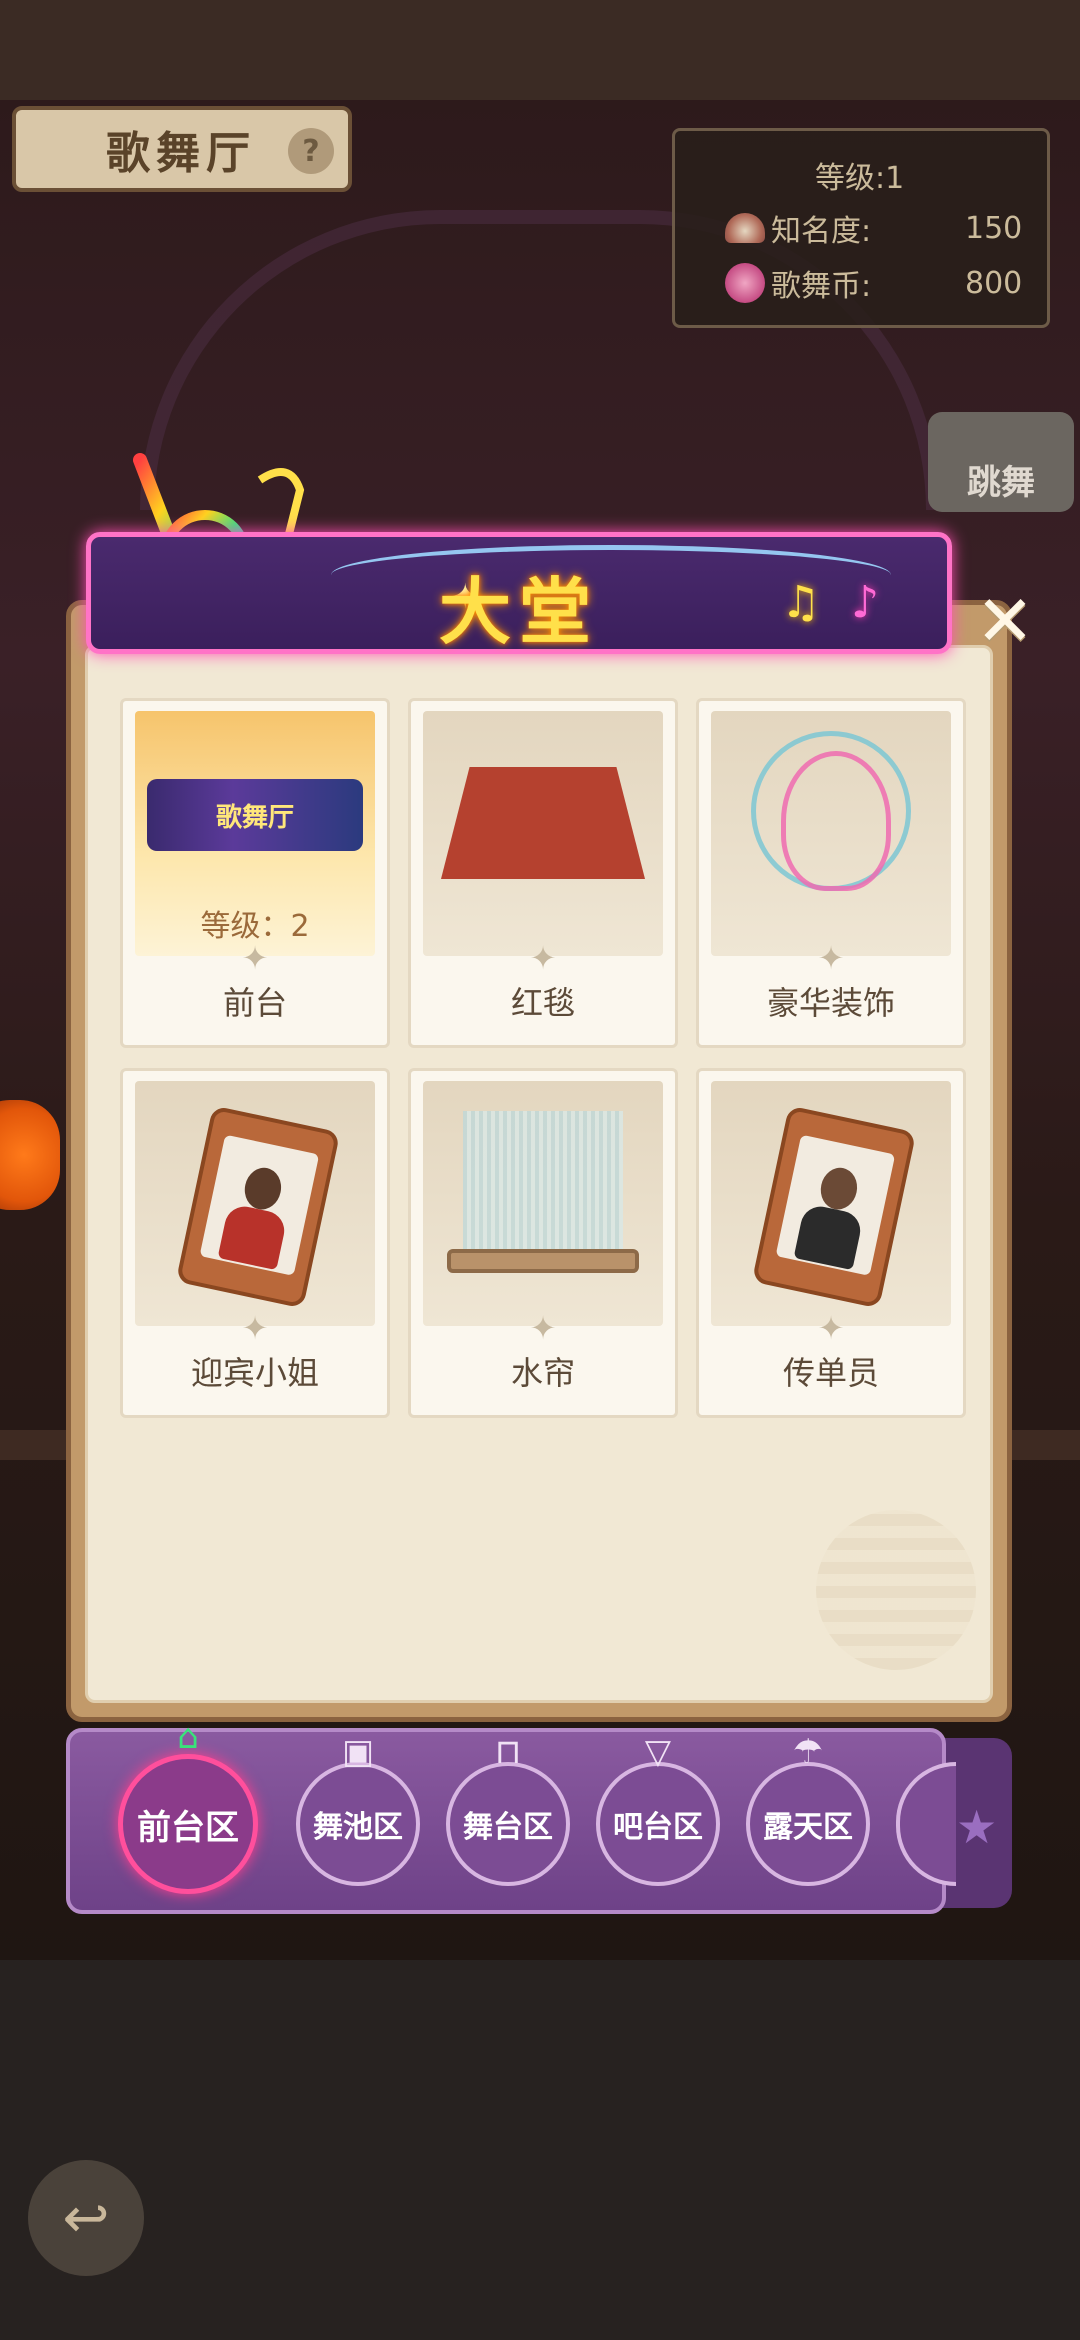  What do you see at coordinates (1005, 621) in the screenshot?
I see `close-button: ✕` at bounding box center [1005, 621].